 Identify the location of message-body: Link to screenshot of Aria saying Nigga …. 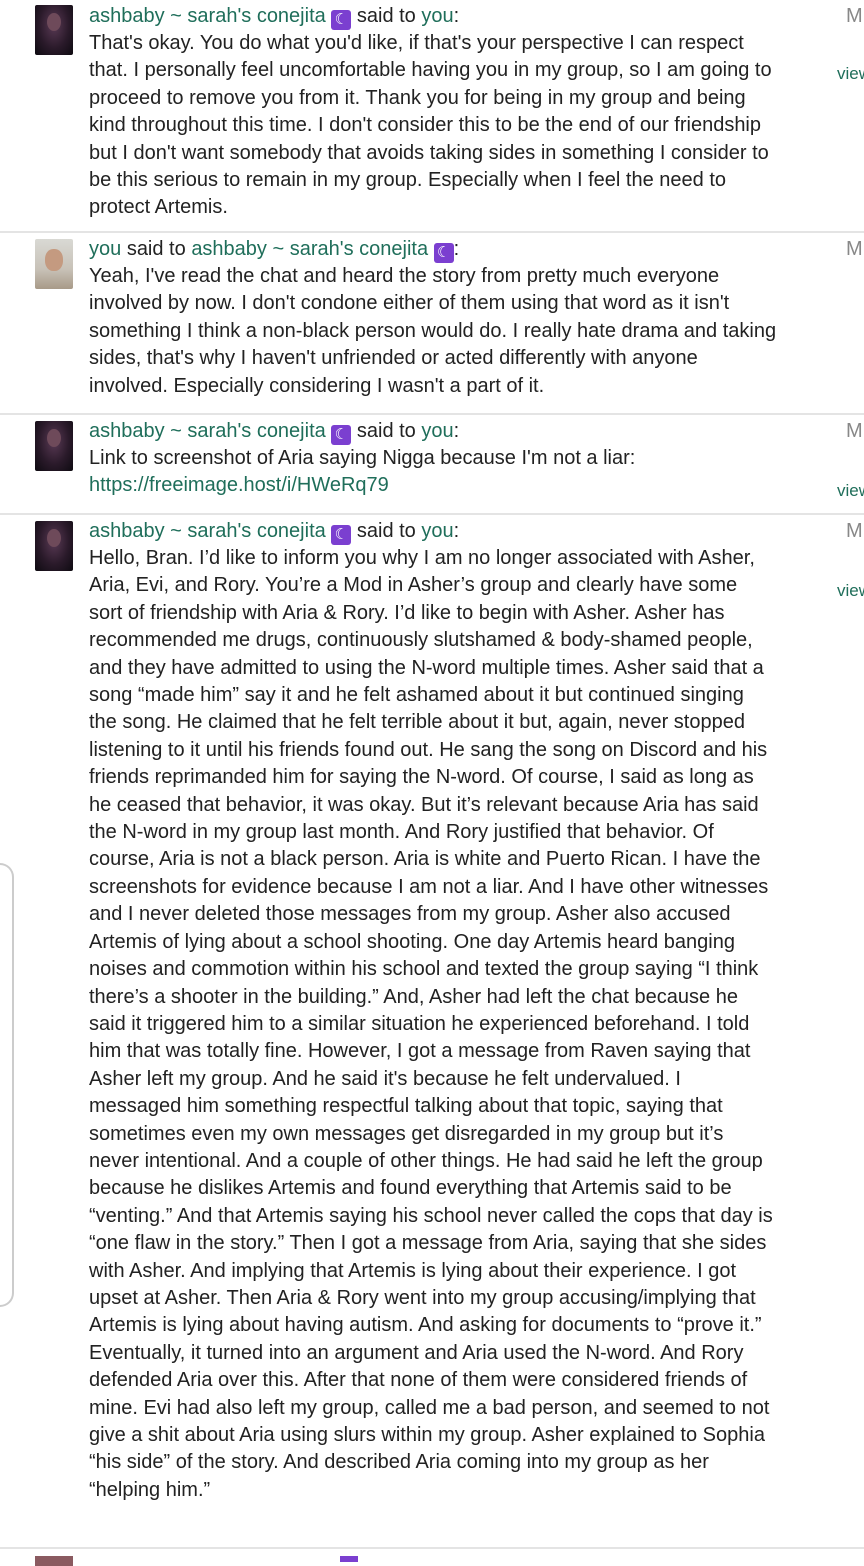
(434, 472).